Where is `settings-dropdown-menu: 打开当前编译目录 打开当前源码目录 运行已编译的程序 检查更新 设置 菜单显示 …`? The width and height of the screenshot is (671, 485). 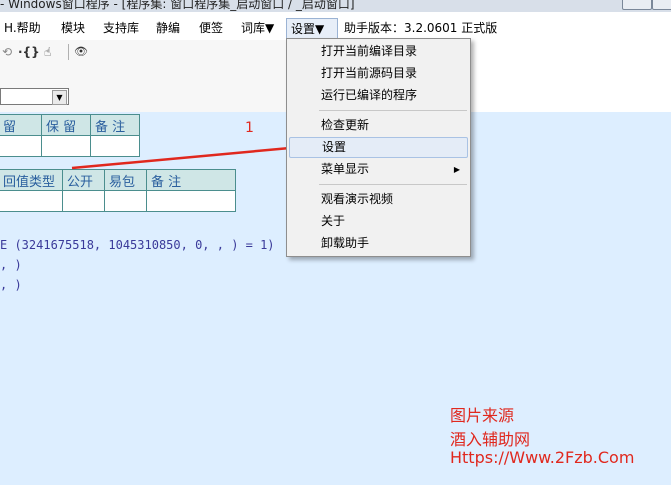 settings-dropdown-menu: 打开当前编译目录 打开当前源码目录 运行已编译的程序 检查更新 设置 菜单显示 … is located at coordinates (378, 147).